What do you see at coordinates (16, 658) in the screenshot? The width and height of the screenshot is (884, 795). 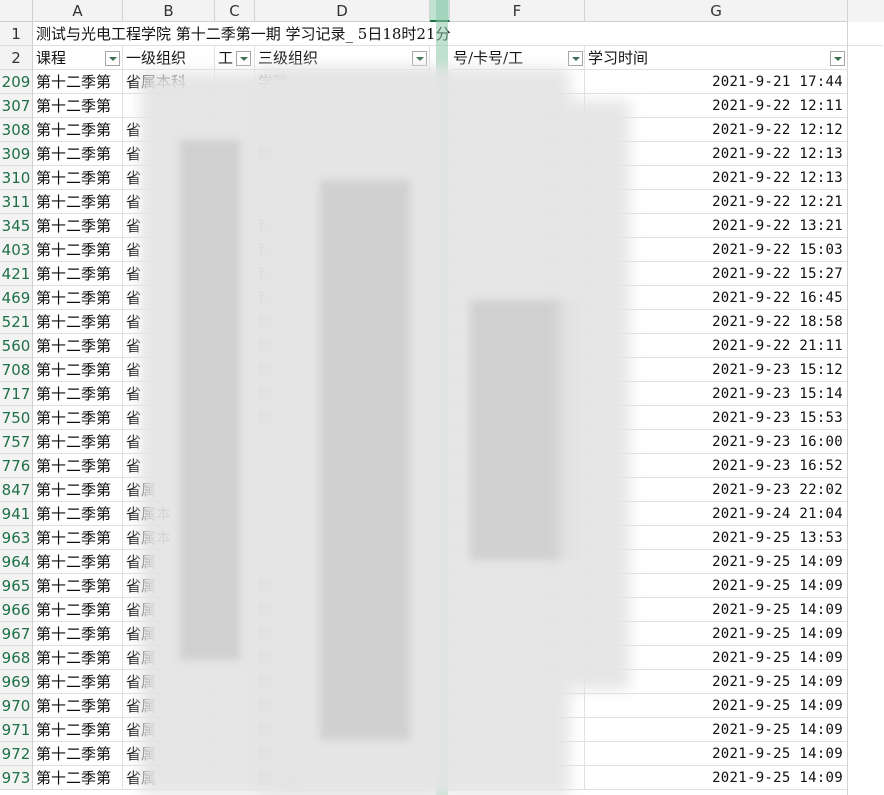 I see `row-header: 968` at bounding box center [16, 658].